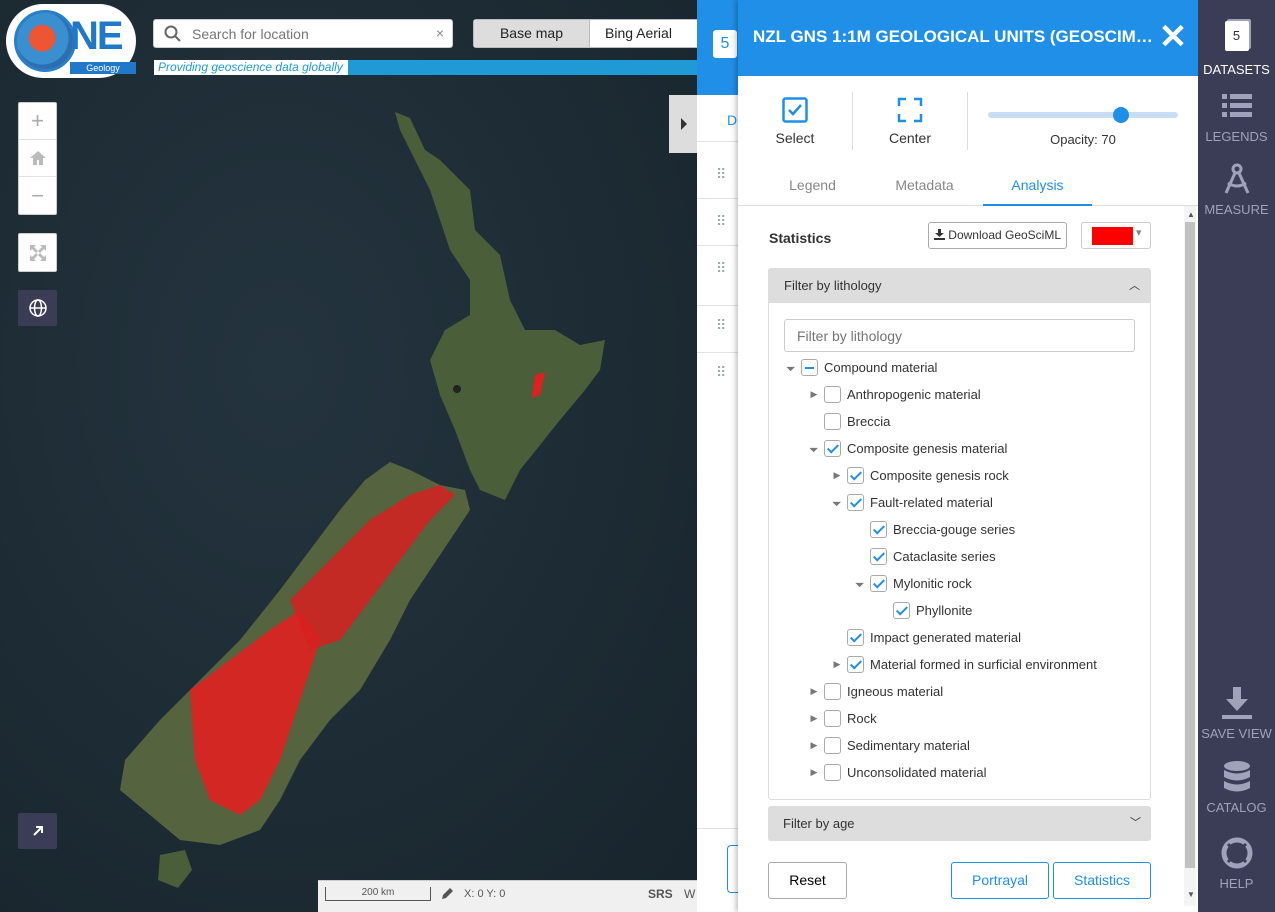  What do you see at coordinates (37, 158) in the screenshot?
I see `home-icon` at bounding box center [37, 158].